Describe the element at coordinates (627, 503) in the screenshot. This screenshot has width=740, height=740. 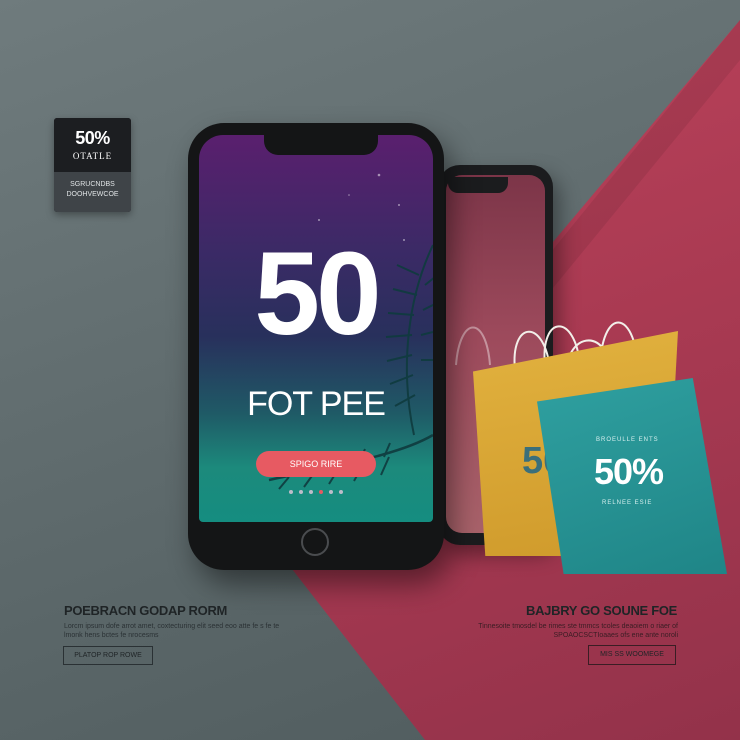
I see `teal-bag-bottom-text: RELNEE ESIE` at that location.